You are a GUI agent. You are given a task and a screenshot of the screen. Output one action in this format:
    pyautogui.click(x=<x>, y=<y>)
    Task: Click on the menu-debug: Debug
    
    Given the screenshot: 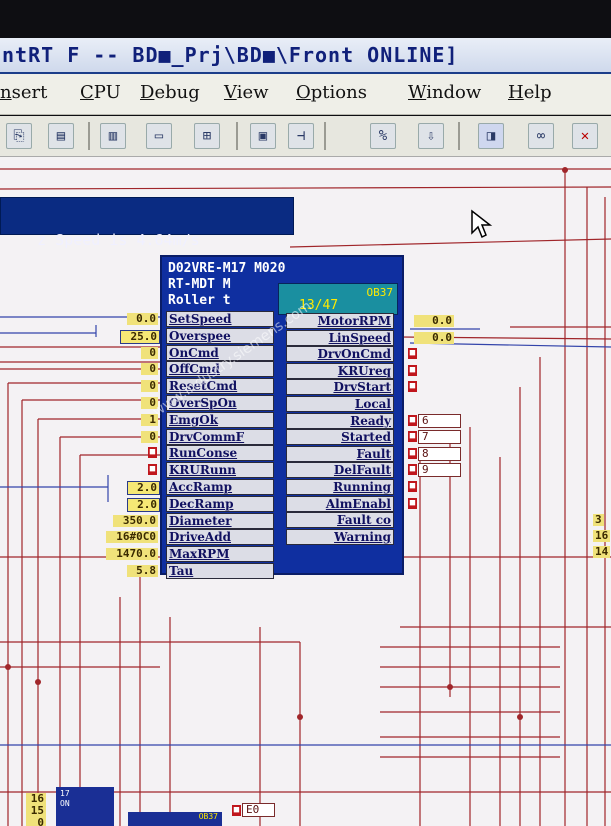 What is the action you would take?
    pyautogui.click(x=170, y=92)
    